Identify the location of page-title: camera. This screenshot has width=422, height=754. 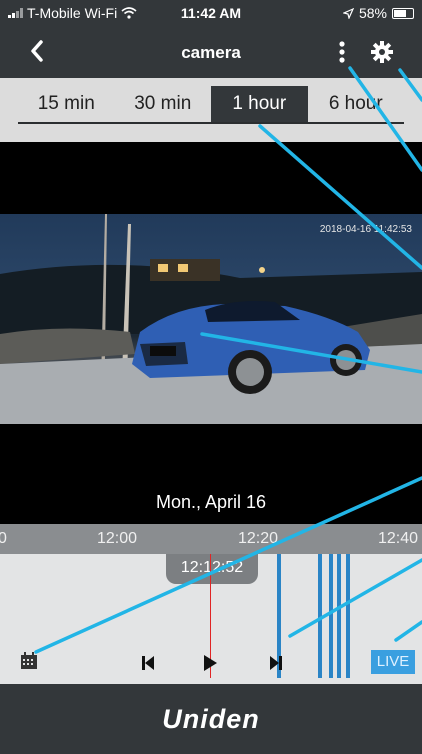
(211, 52).